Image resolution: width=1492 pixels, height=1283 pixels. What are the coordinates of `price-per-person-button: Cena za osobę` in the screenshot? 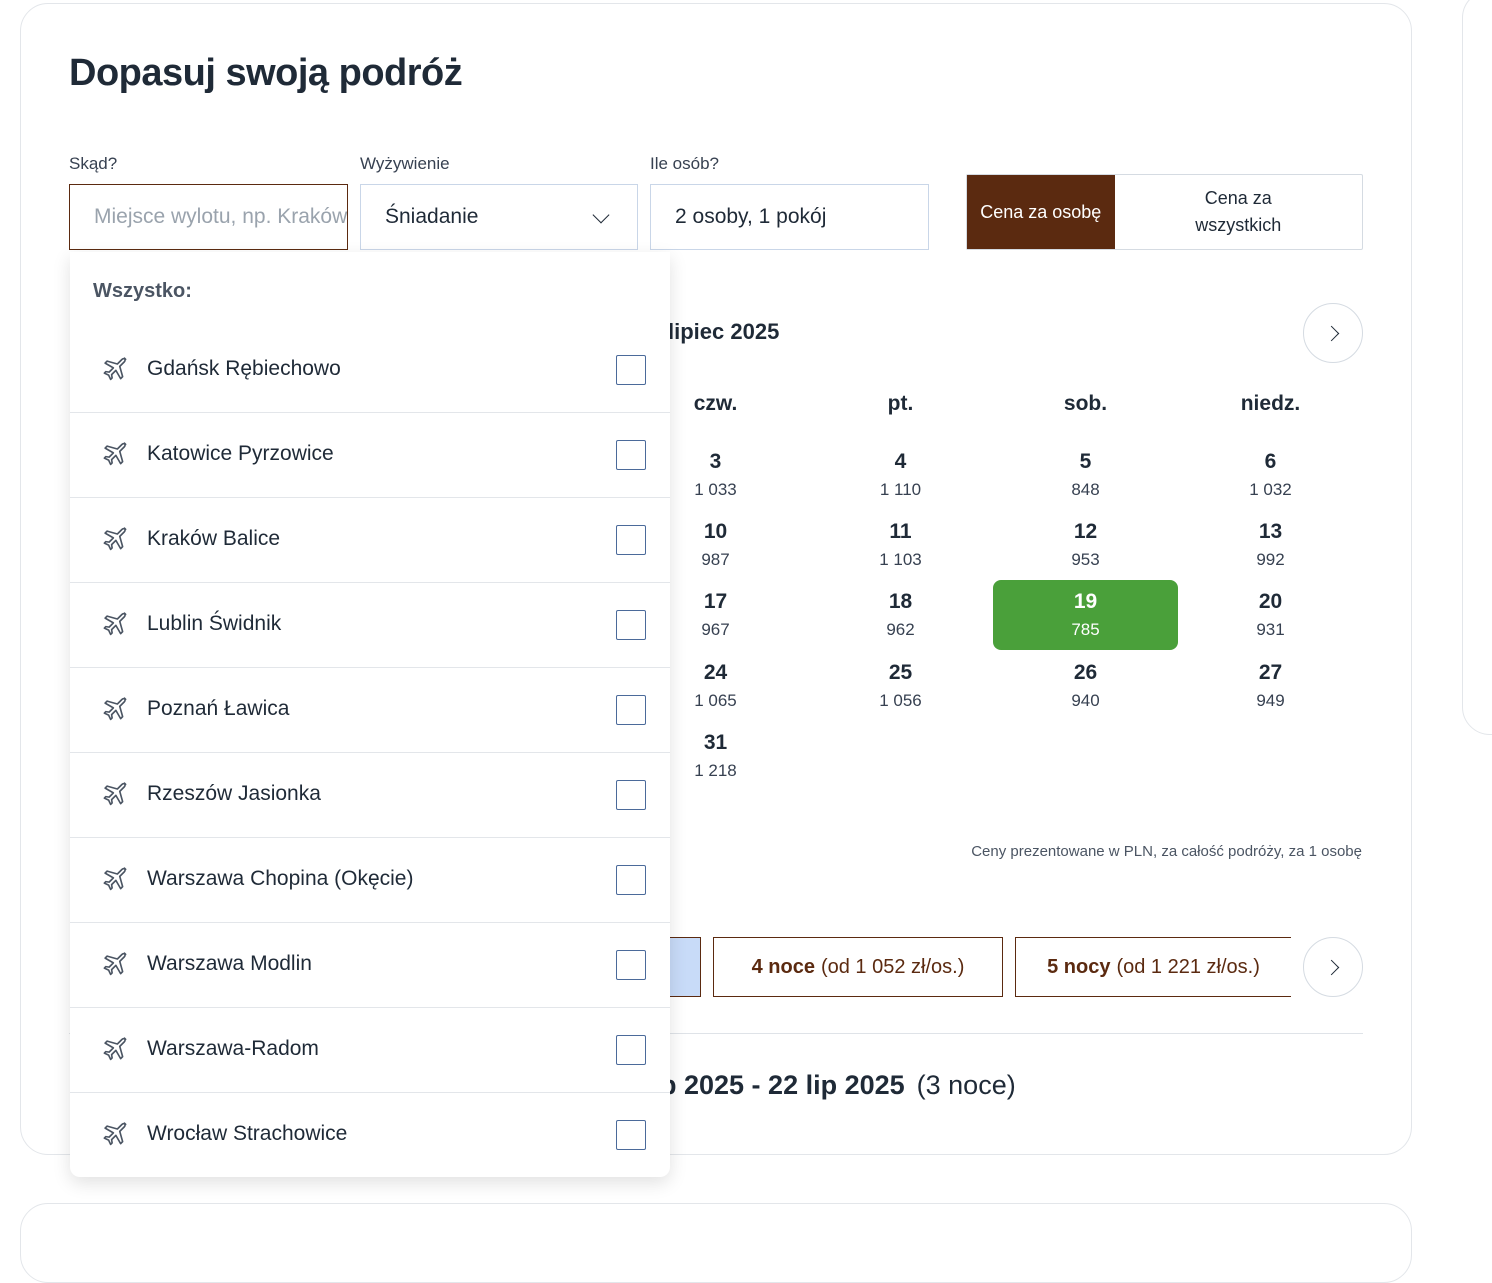 It's located at (1041, 212).